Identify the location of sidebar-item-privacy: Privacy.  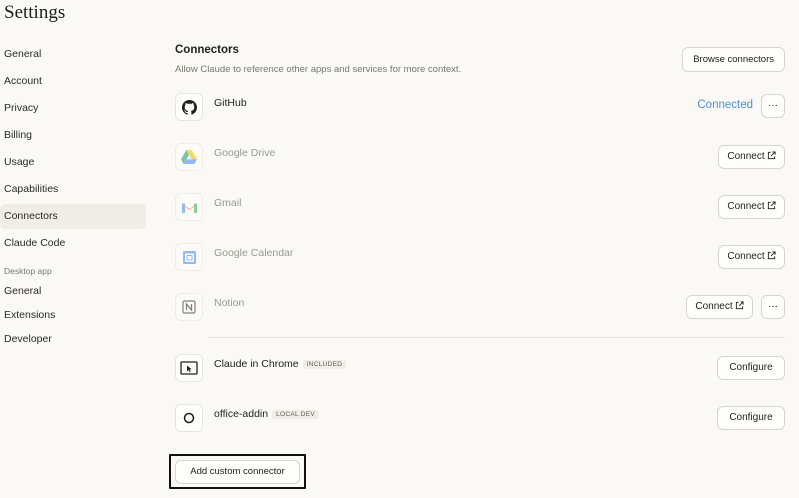
(73, 108).